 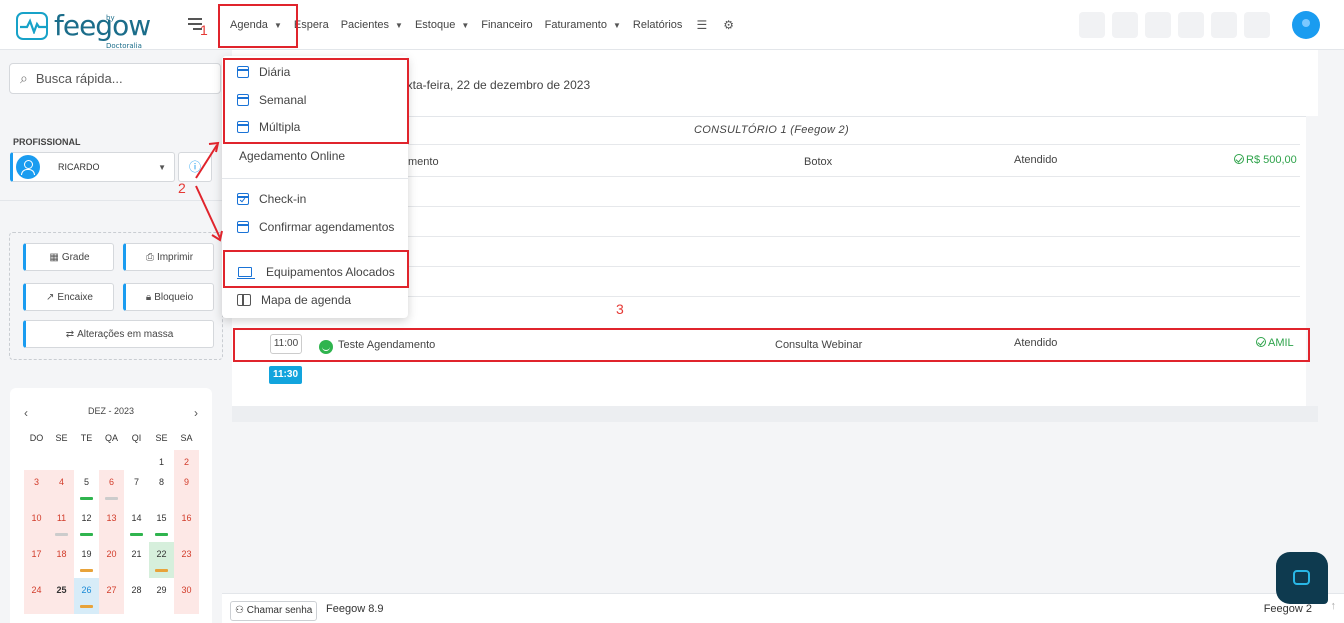 What do you see at coordinates (620, 309) in the screenshot?
I see `annotation-number-3: 3` at bounding box center [620, 309].